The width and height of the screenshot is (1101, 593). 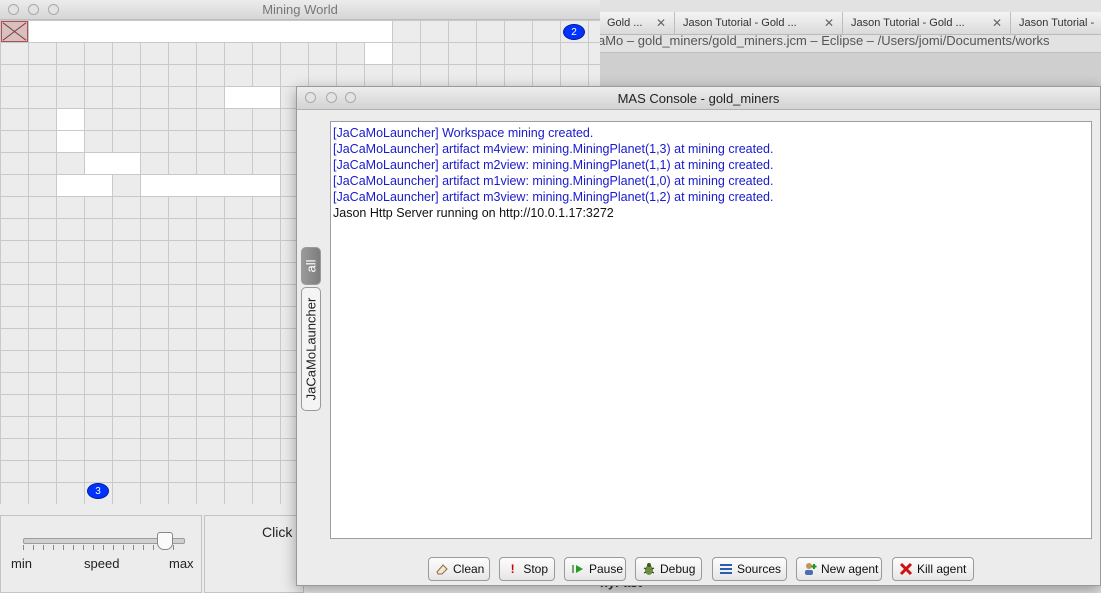 I want to click on clean-label: Clean, so click(x=469, y=569).